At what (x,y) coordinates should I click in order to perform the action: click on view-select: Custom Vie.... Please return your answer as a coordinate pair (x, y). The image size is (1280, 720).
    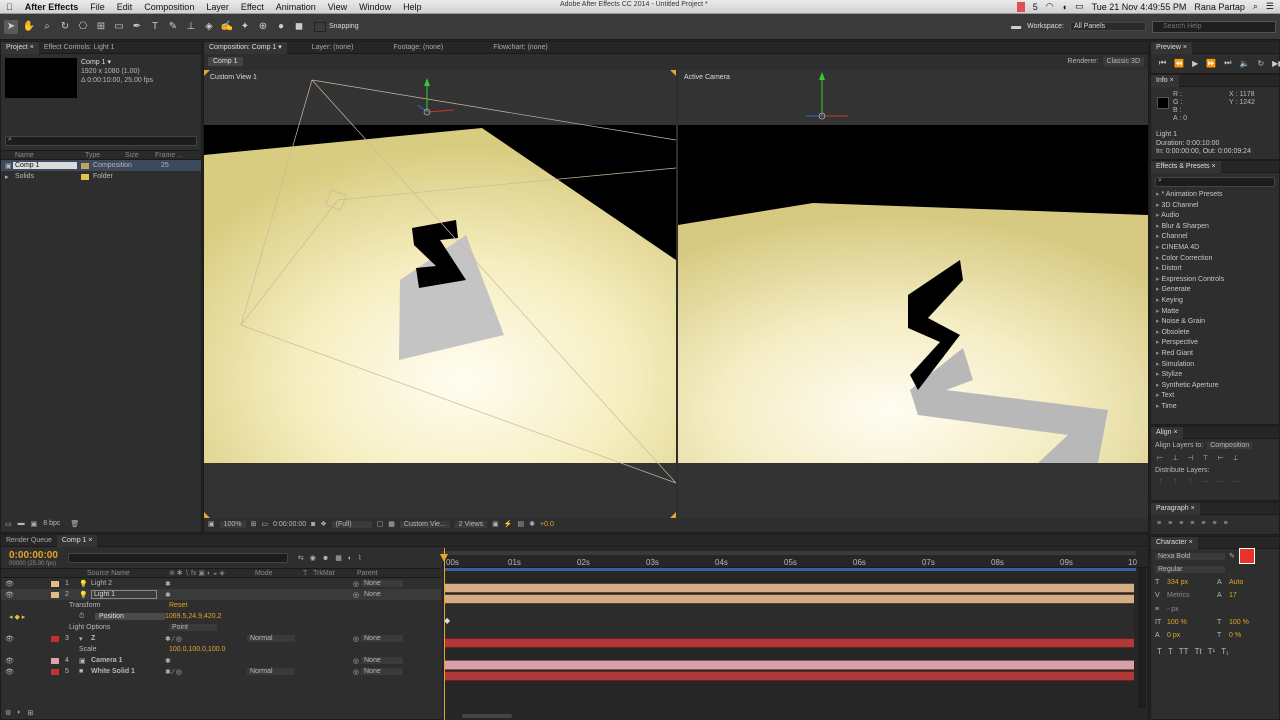
    Looking at the image, I should click on (424, 524).